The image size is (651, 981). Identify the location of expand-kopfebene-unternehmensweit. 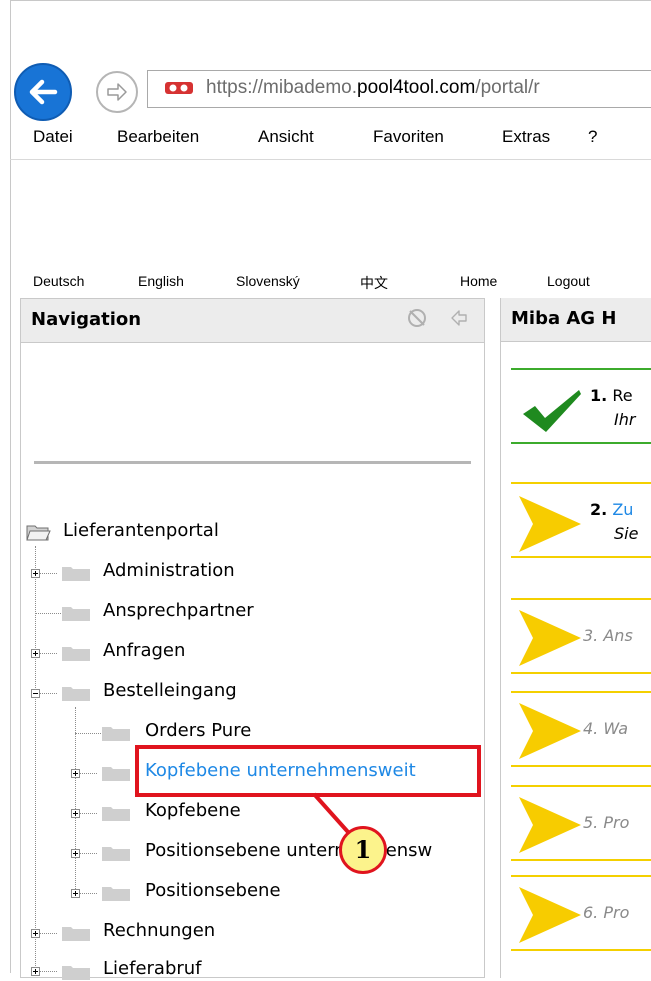
(75, 773).